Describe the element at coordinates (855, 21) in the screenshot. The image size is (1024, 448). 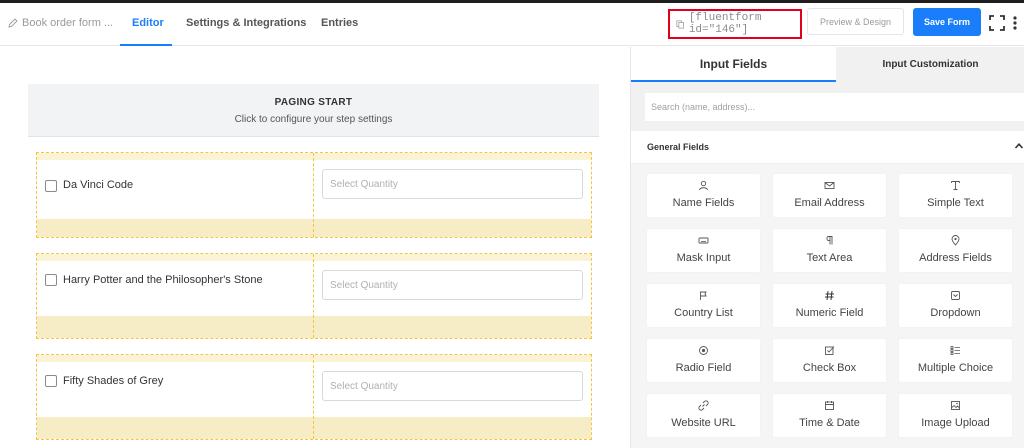
I see `preview-design-button: Preview & Design` at that location.